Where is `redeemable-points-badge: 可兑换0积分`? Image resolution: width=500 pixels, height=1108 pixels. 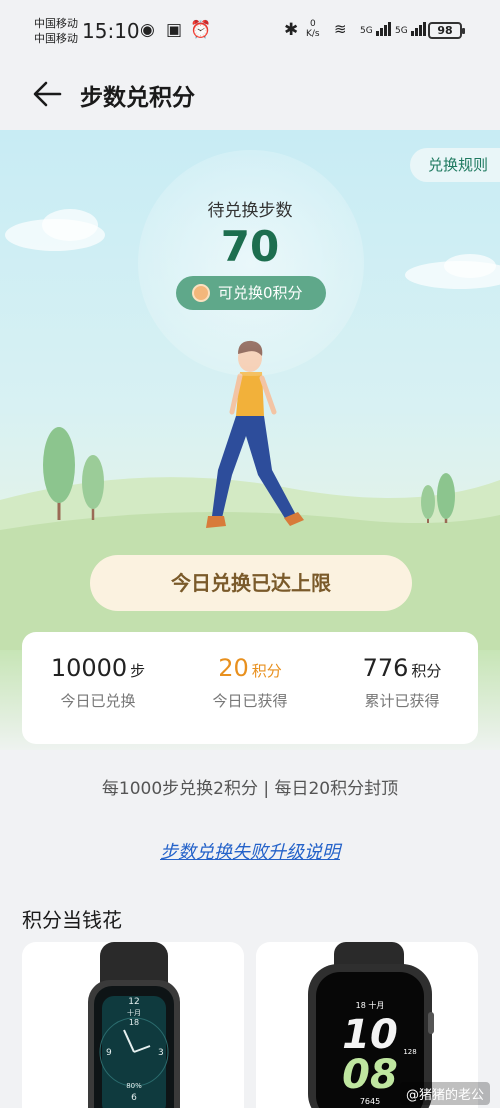
redeemable-points-badge: 可兑换0积分 is located at coordinates (251, 293).